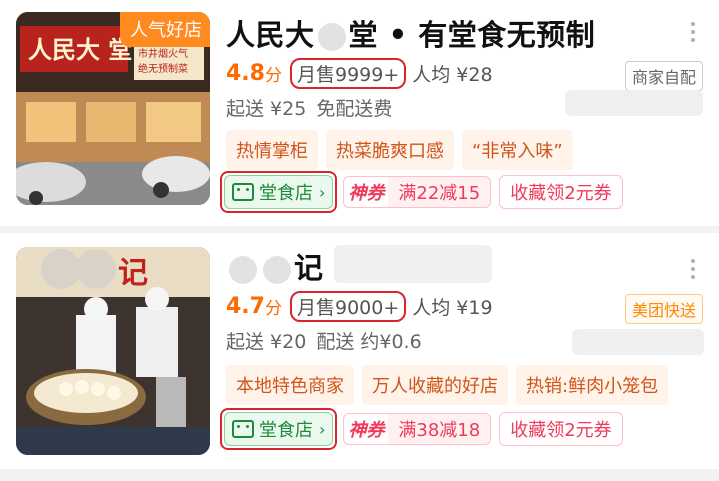  Describe the element at coordinates (80, 50) in the screenshot. I see `sign-text: 人民大 堂` at that location.